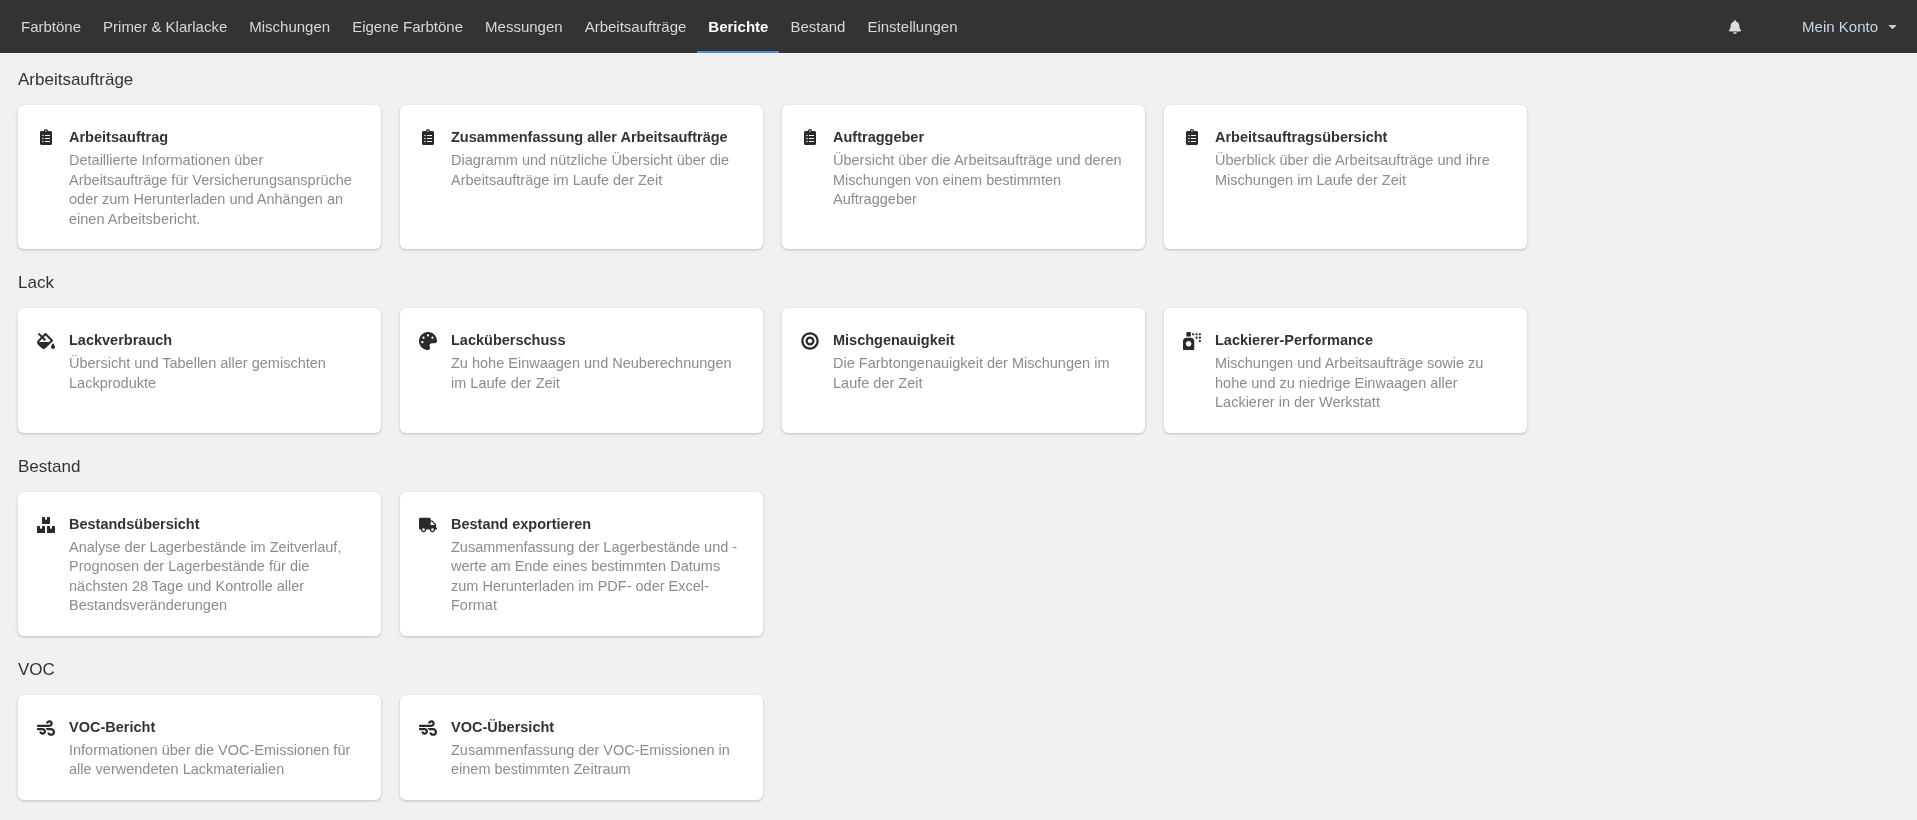 The width and height of the screenshot is (1917, 820). What do you see at coordinates (912, 26) in the screenshot?
I see `nav-tab: Einstellungen` at bounding box center [912, 26].